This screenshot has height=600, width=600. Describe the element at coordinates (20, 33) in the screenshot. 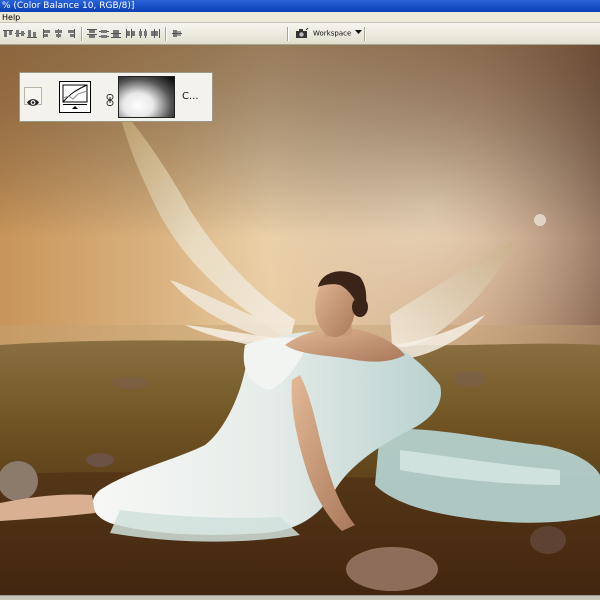

I see `align-vertical-centers-icon` at that location.